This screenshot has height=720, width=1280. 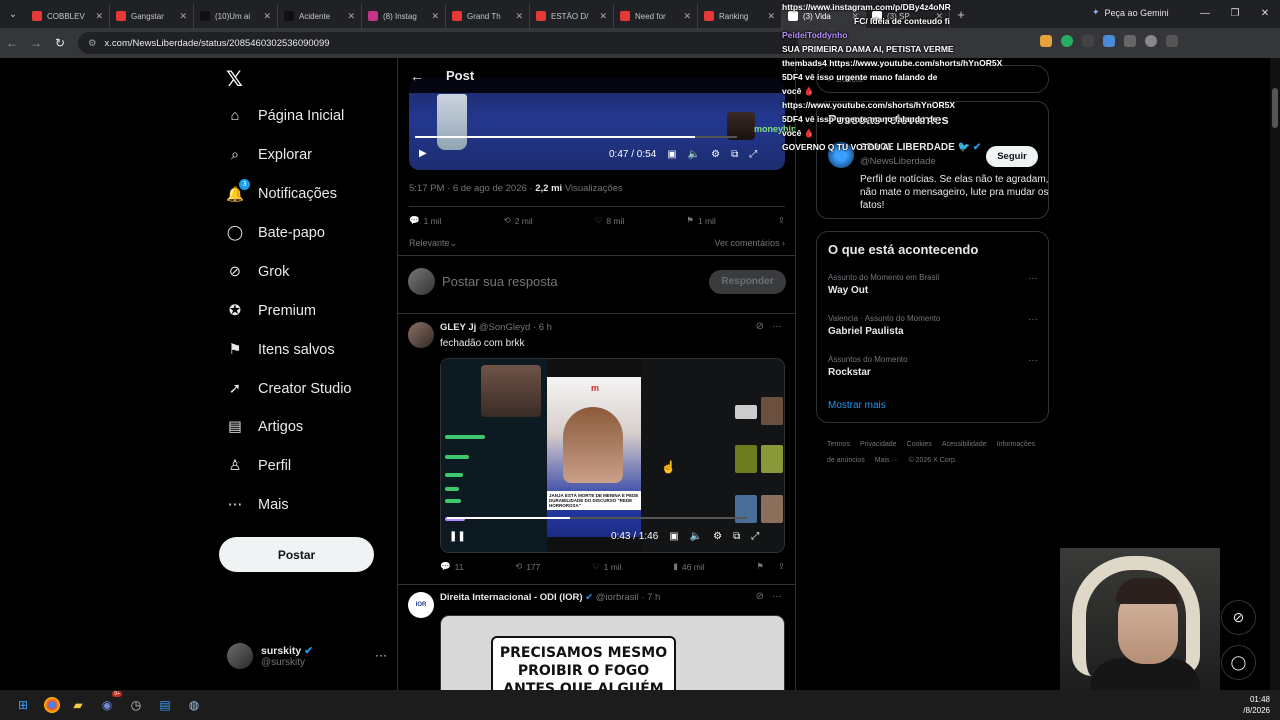 I want to click on footer-link: Mais ···, so click(x=887, y=460).